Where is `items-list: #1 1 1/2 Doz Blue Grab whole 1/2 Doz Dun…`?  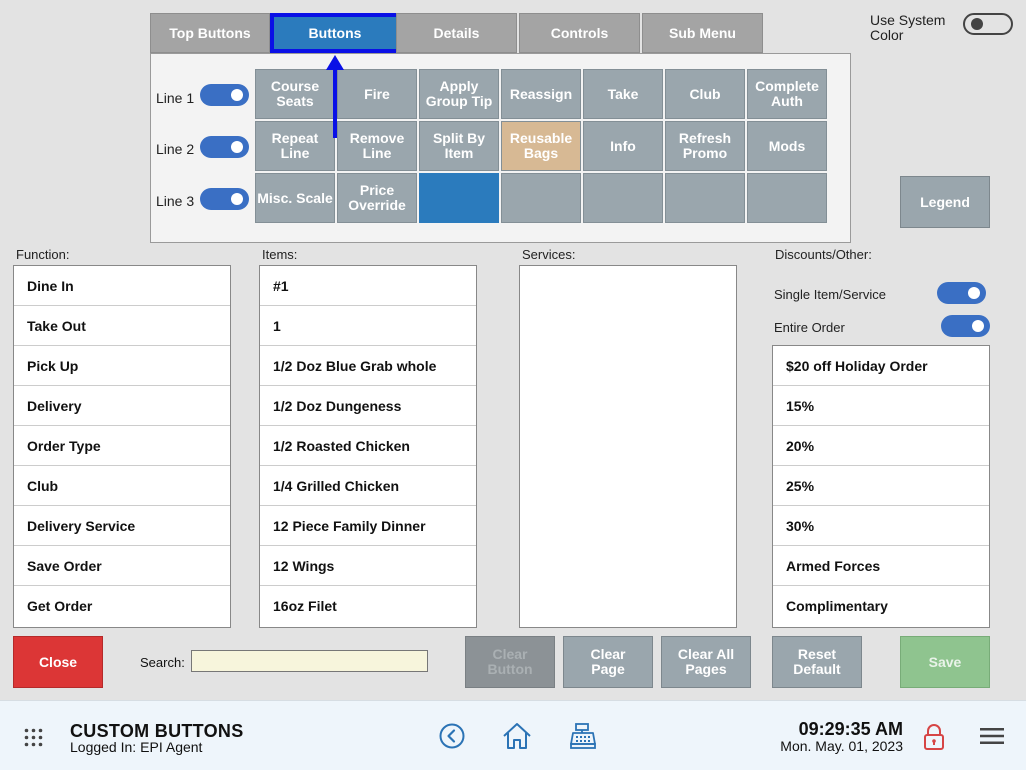 items-list: #1 1 1/2 Doz Blue Grab whole 1/2 Doz Dun… is located at coordinates (368, 446).